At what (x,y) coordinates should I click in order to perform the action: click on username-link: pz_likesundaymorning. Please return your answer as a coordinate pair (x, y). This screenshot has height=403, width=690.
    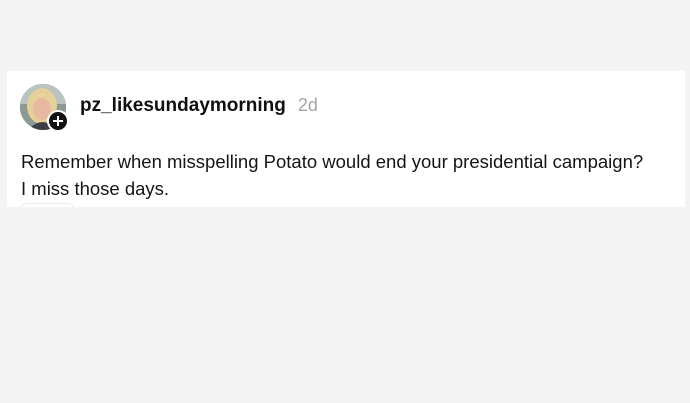
    Looking at the image, I should click on (183, 106).